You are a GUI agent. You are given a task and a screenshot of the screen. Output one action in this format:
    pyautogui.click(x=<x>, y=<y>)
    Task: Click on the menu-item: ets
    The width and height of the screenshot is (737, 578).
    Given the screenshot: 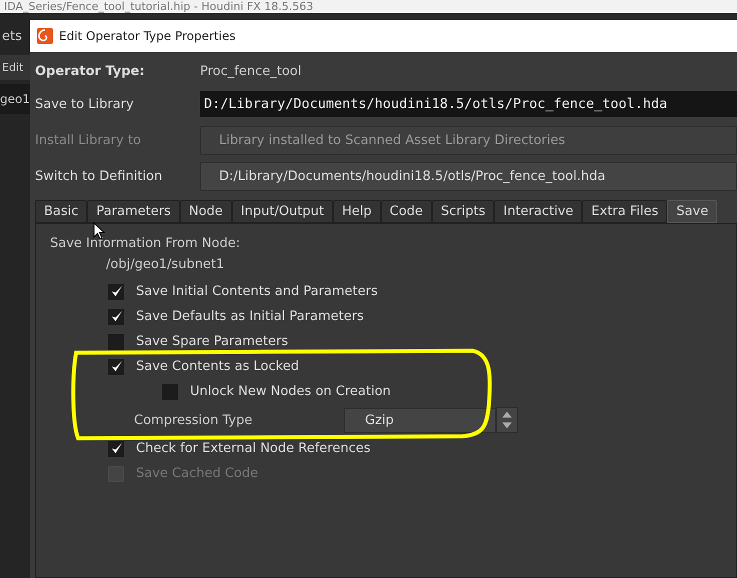 What is the action you would take?
    pyautogui.click(x=12, y=36)
    